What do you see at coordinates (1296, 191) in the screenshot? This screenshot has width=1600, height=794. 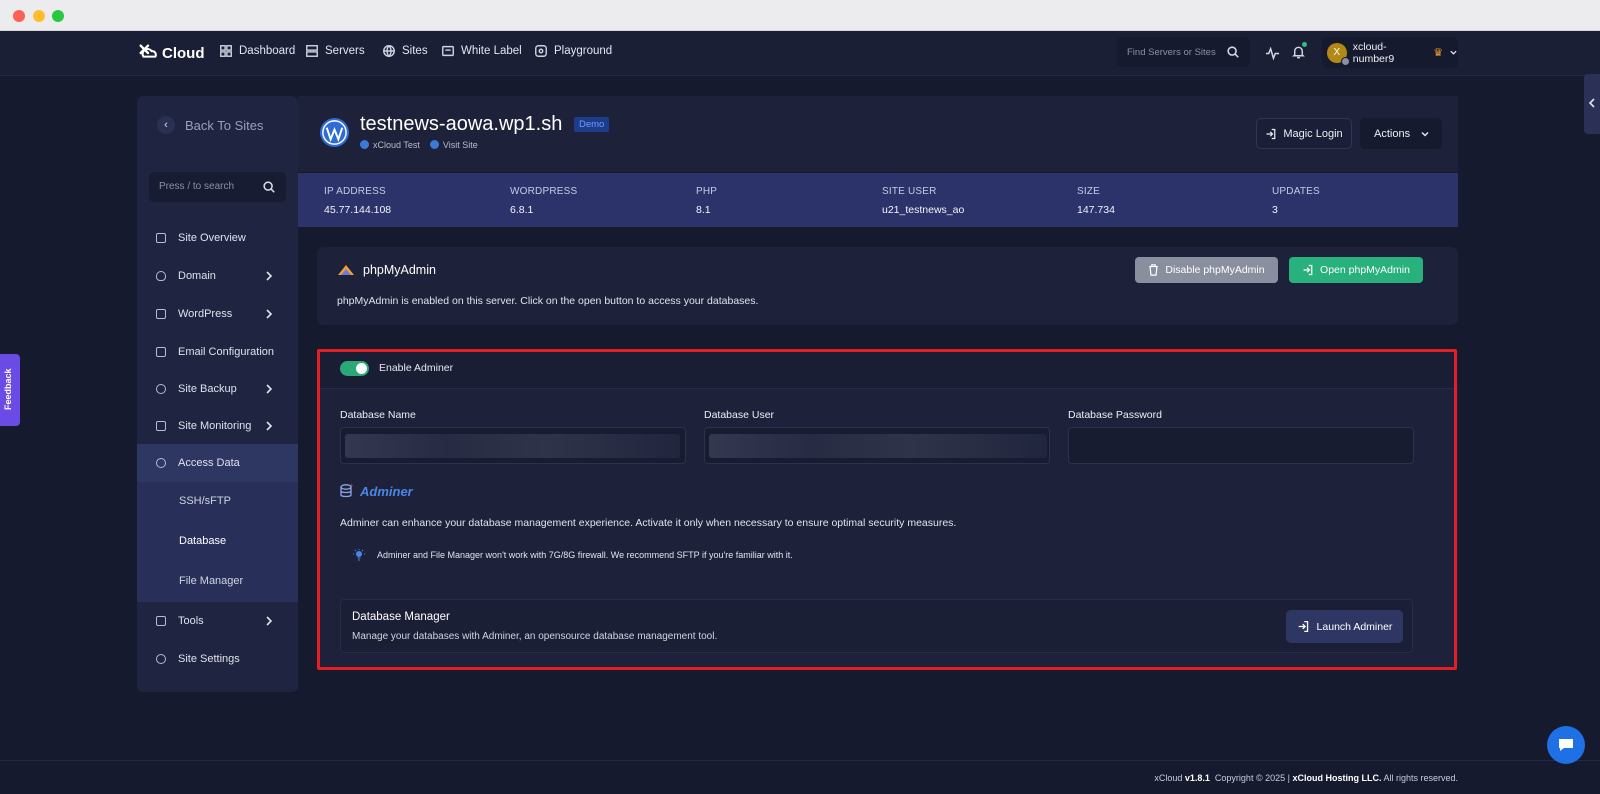 I see `stat-label: UPDATES` at bounding box center [1296, 191].